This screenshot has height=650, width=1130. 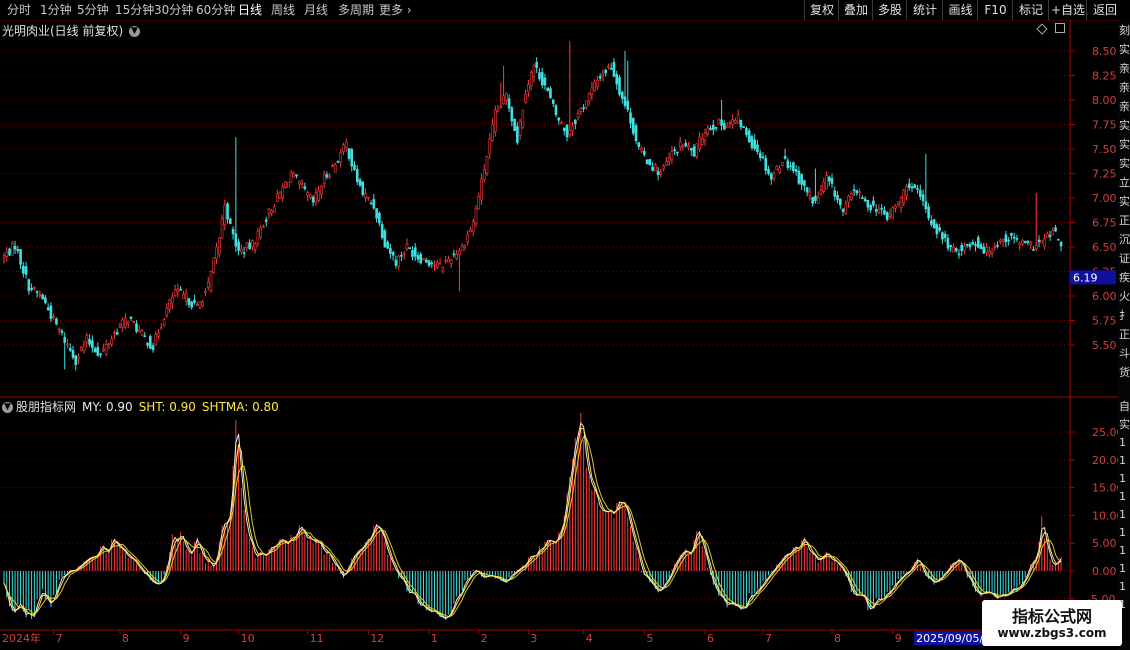 I want to click on price-tick-label: 5.50, so click(x=1104, y=345).